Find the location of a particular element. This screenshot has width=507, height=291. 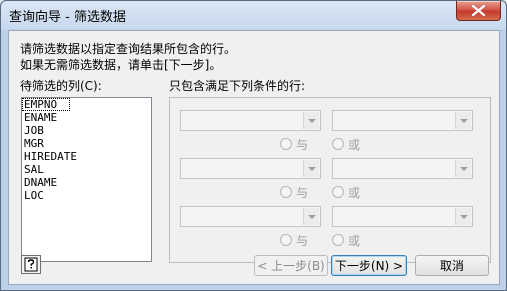

cancel-button: 取消 is located at coordinates (452, 265).